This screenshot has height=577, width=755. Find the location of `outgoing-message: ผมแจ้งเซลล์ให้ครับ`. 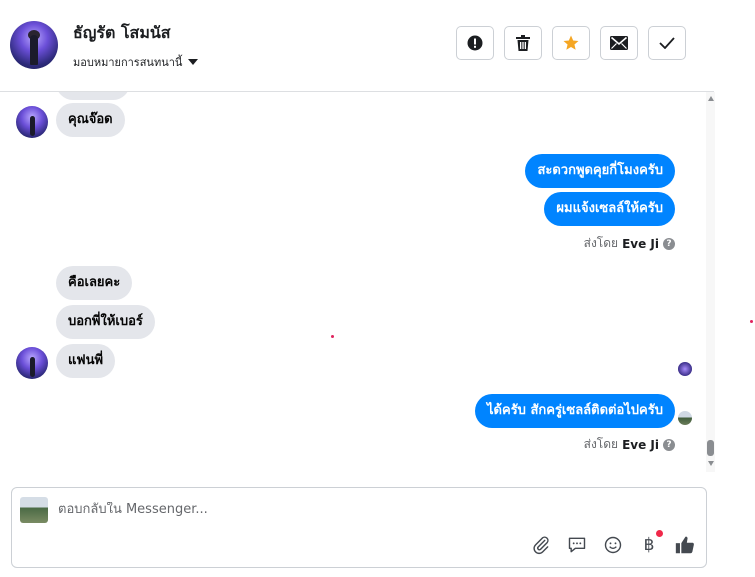

outgoing-message: ผมแจ้งเซลล์ให้ครับ is located at coordinates (609, 209).